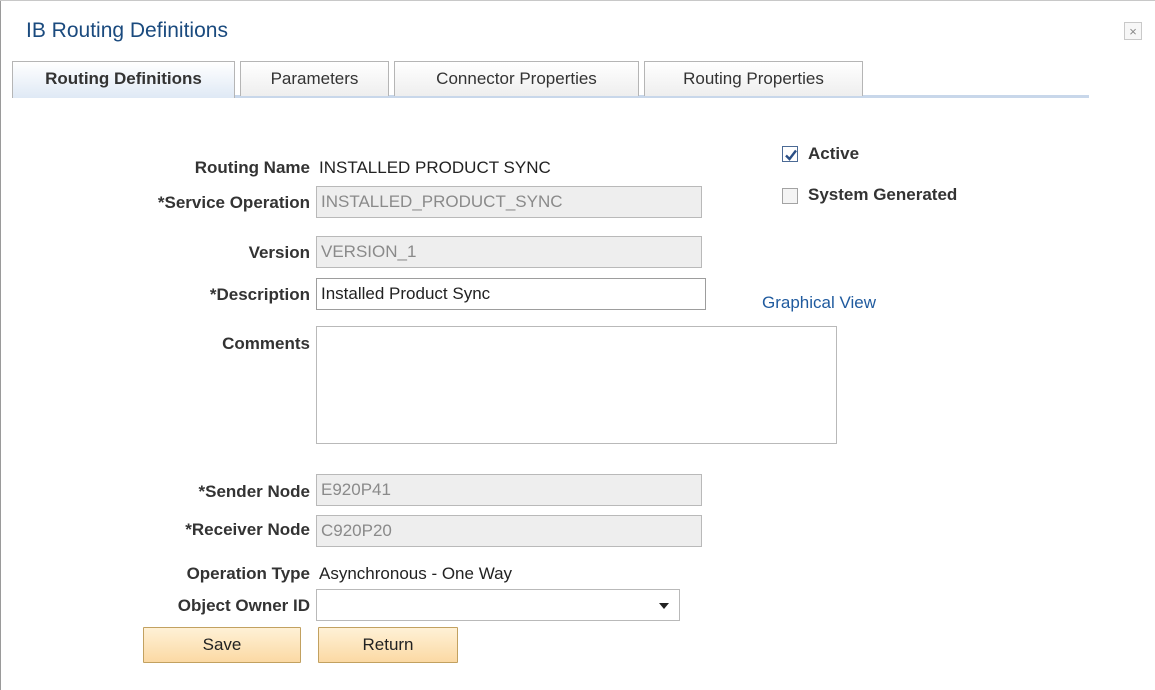 This screenshot has width=1155, height=690. I want to click on routing-name-label: Routing Name, so click(252, 167).